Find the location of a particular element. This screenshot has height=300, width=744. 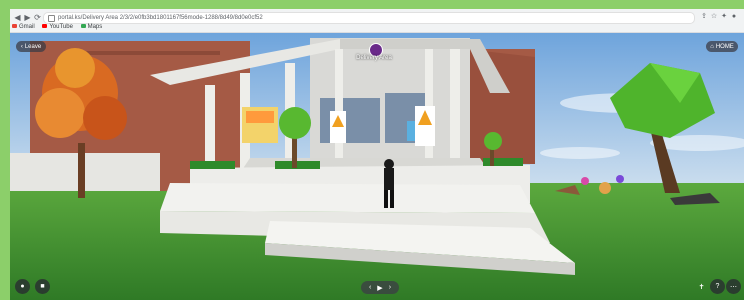

back-icon: ◀ is located at coordinates (17, 17).